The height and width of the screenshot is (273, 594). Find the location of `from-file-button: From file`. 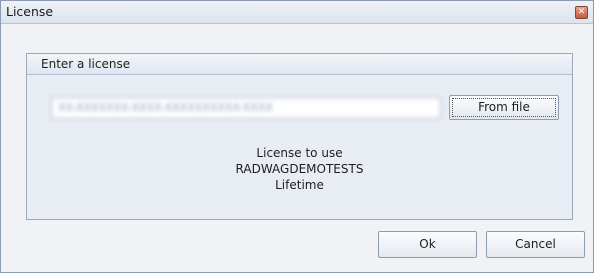

from-file-button: From file is located at coordinates (504, 107).